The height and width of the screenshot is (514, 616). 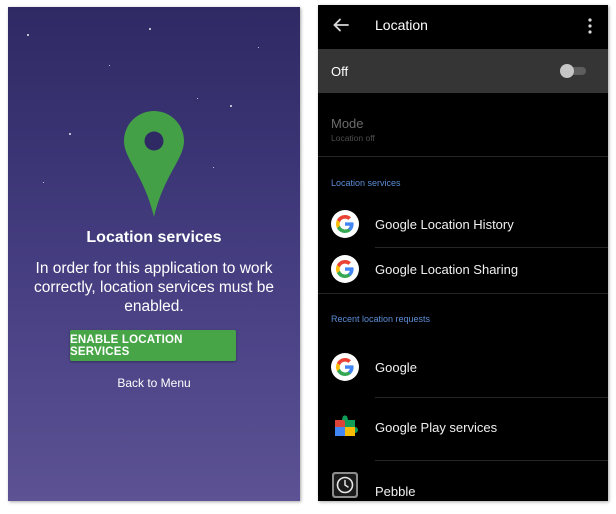 What do you see at coordinates (153, 345) in the screenshot?
I see `enable-location-button: ENABLE LOCATION SERVICES` at bounding box center [153, 345].